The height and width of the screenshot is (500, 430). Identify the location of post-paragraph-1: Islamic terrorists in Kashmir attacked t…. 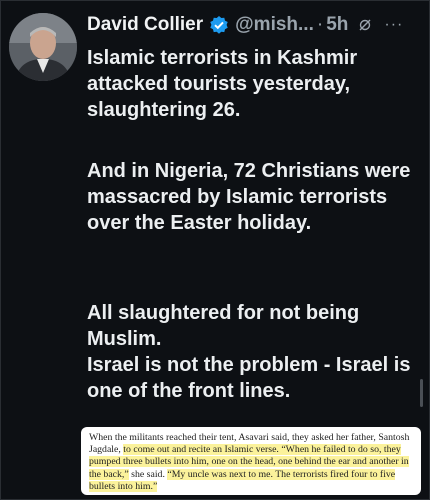
(222, 84).